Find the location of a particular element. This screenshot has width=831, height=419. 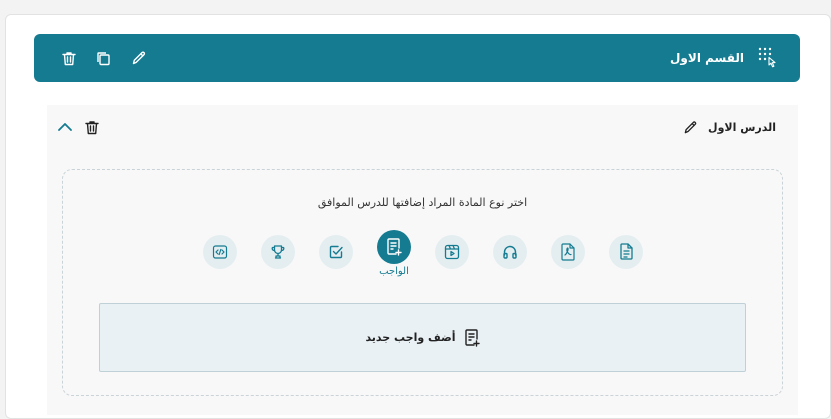

trophy-icon is located at coordinates (278, 252).